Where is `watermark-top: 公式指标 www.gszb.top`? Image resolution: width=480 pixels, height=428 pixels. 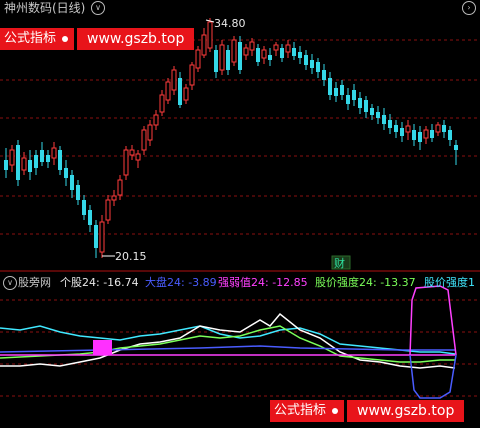 watermark-top: 公式指标 www.gszb.top is located at coordinates (97, 39).